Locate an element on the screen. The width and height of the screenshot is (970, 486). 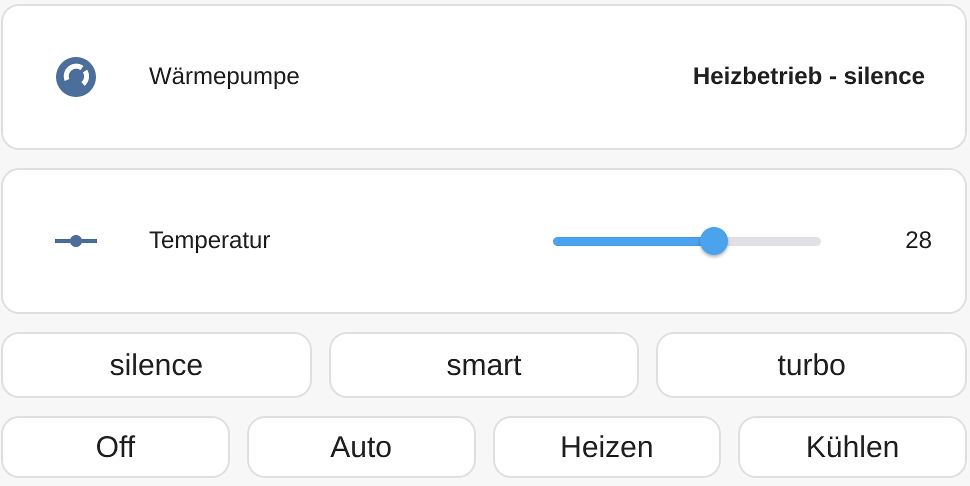
mode-button: silence is located at coordinates (156, 365).